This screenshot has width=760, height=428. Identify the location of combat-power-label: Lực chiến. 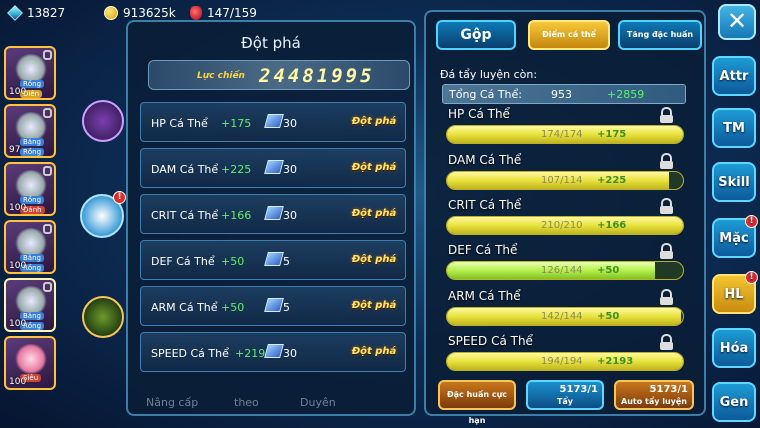
(221, 76).